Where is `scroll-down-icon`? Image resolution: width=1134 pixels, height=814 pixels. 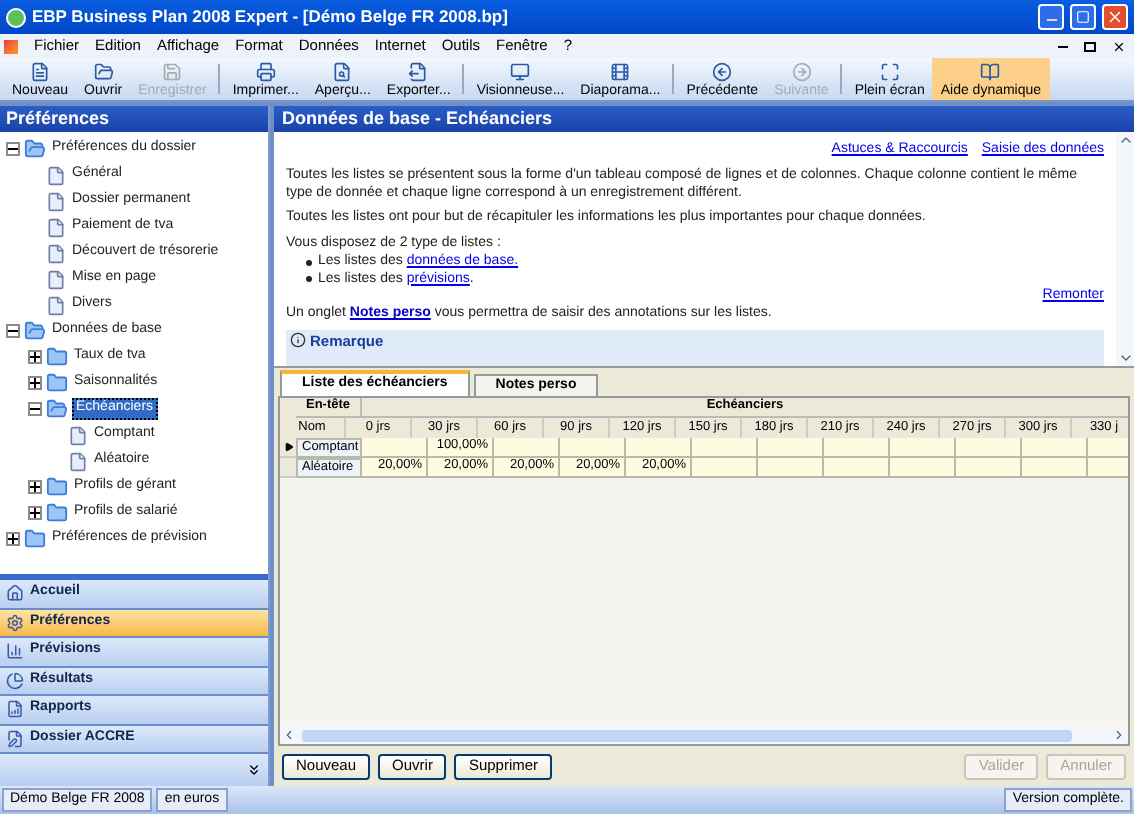 scroll-down-icon is located at coordinates (1125, 358).